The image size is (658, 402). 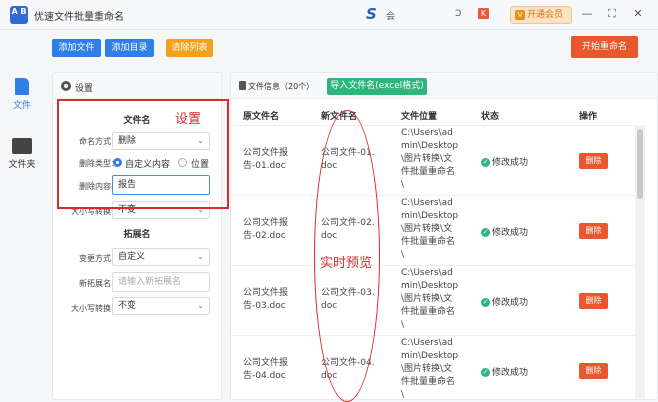 I want to click on document-icon, so click(x=242, y=85).